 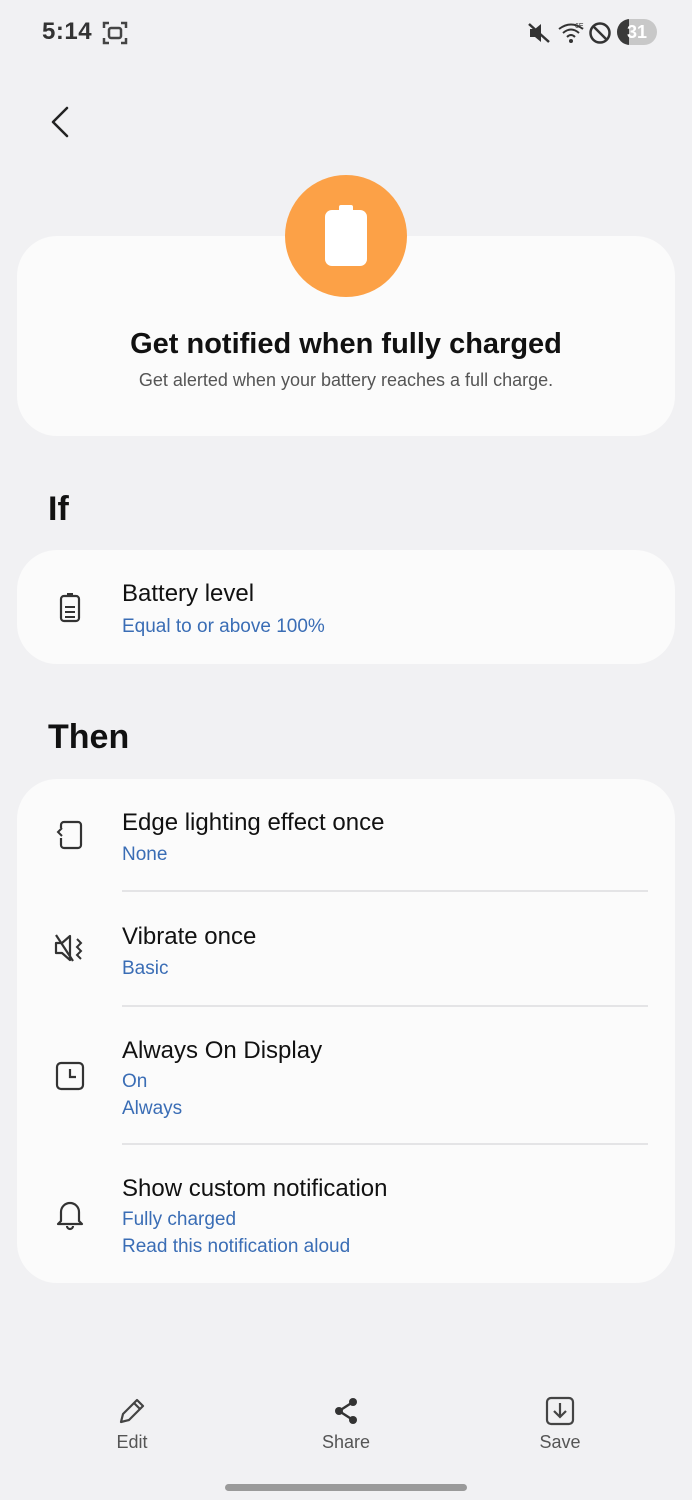 I want to click on mute-icon, so click(x=539, y=33).